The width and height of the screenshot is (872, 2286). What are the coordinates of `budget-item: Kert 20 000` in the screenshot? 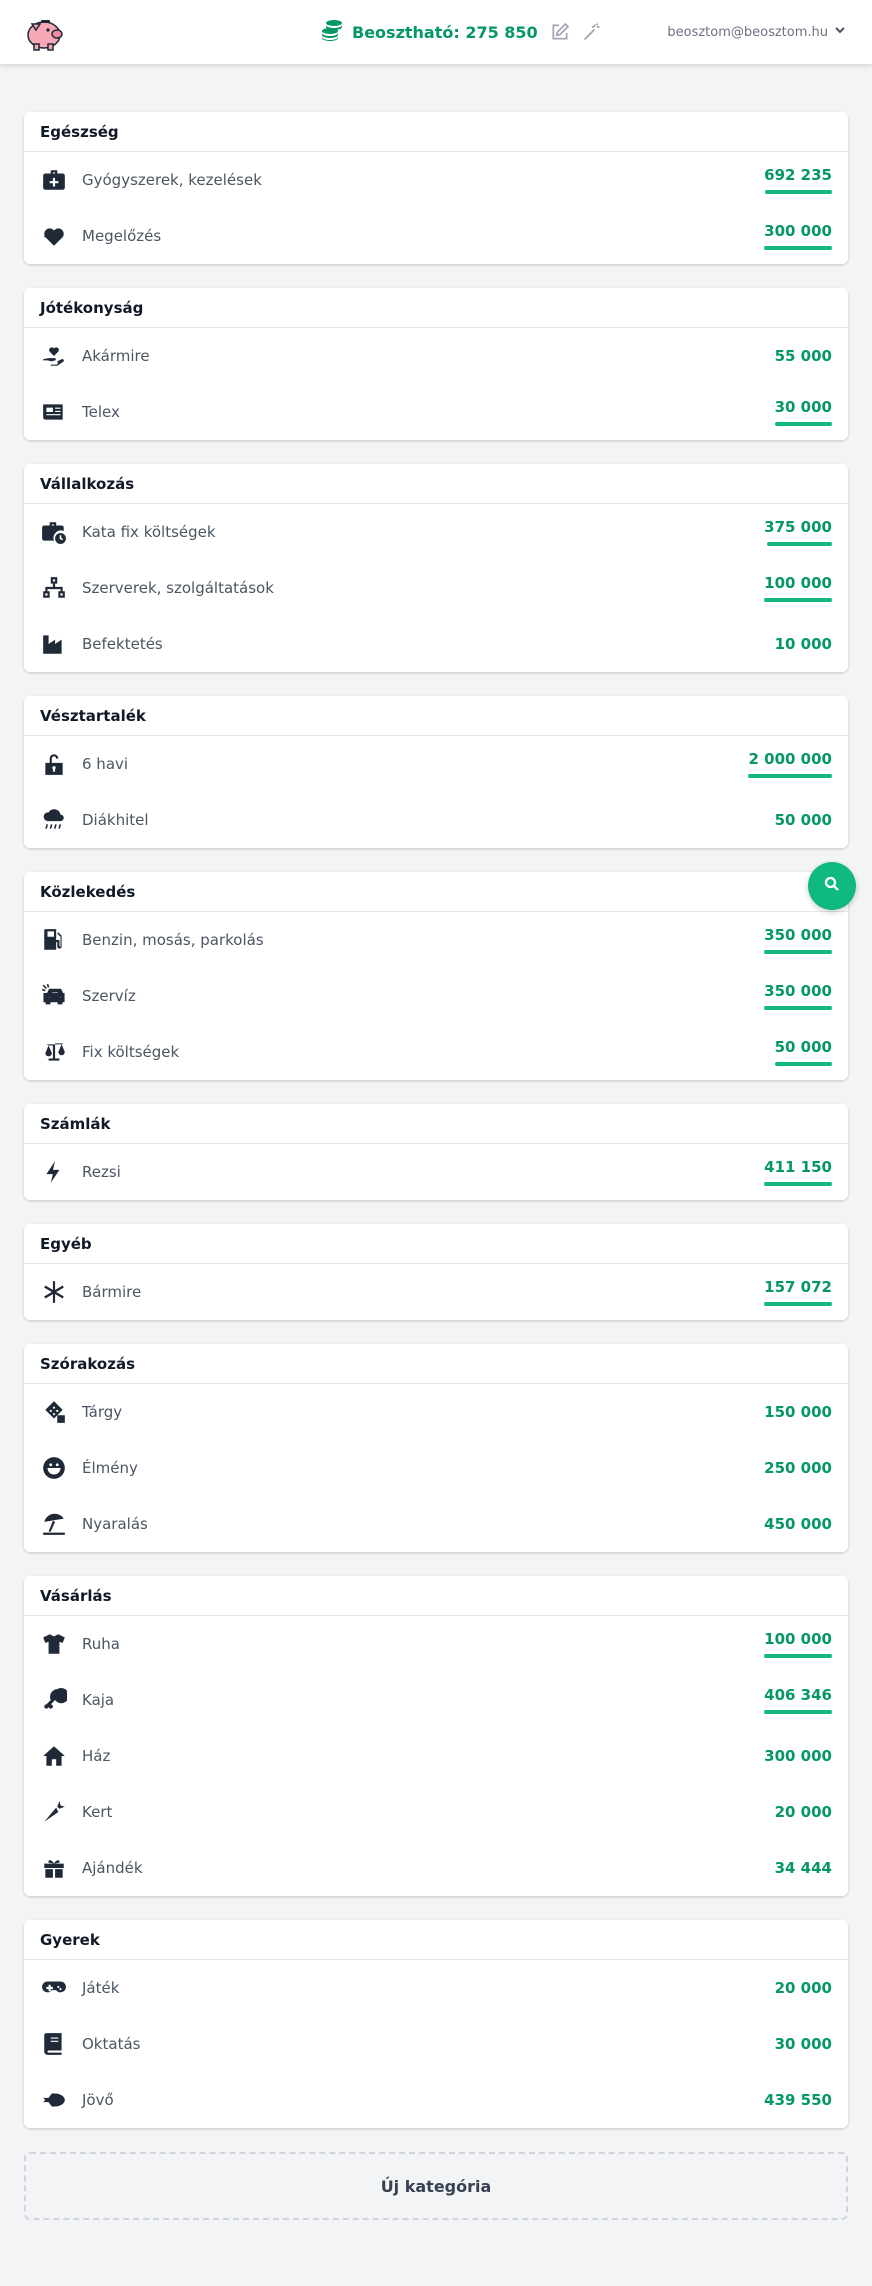 It's located at (436, 1812).